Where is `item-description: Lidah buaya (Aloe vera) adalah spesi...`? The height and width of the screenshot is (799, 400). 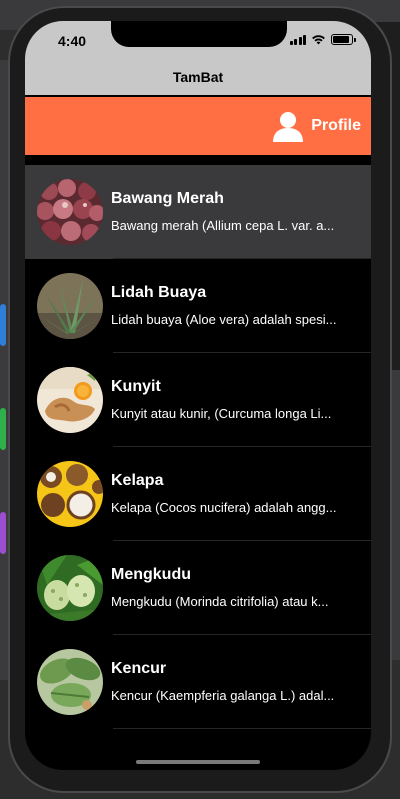 item-description: Lidah buaya (Aloe vera) adalah spesi... is located at coordinates (224, 319).